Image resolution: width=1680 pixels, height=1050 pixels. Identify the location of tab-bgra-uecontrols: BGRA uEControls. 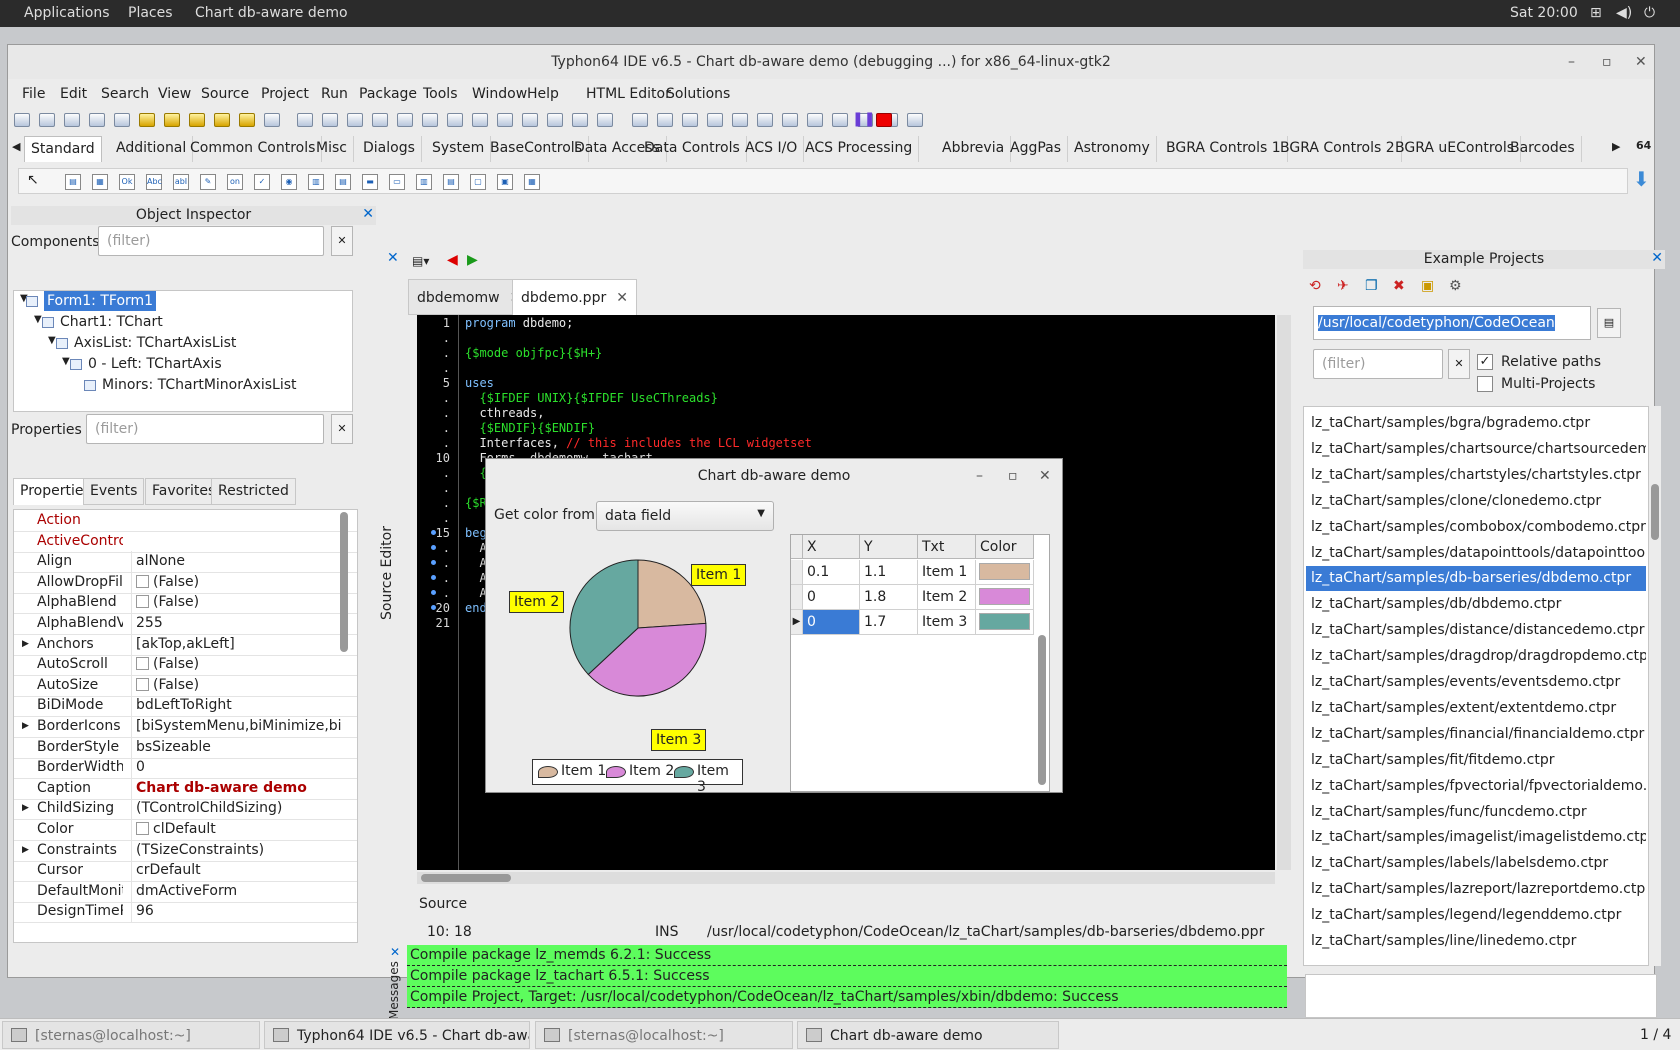
(1455, 149).